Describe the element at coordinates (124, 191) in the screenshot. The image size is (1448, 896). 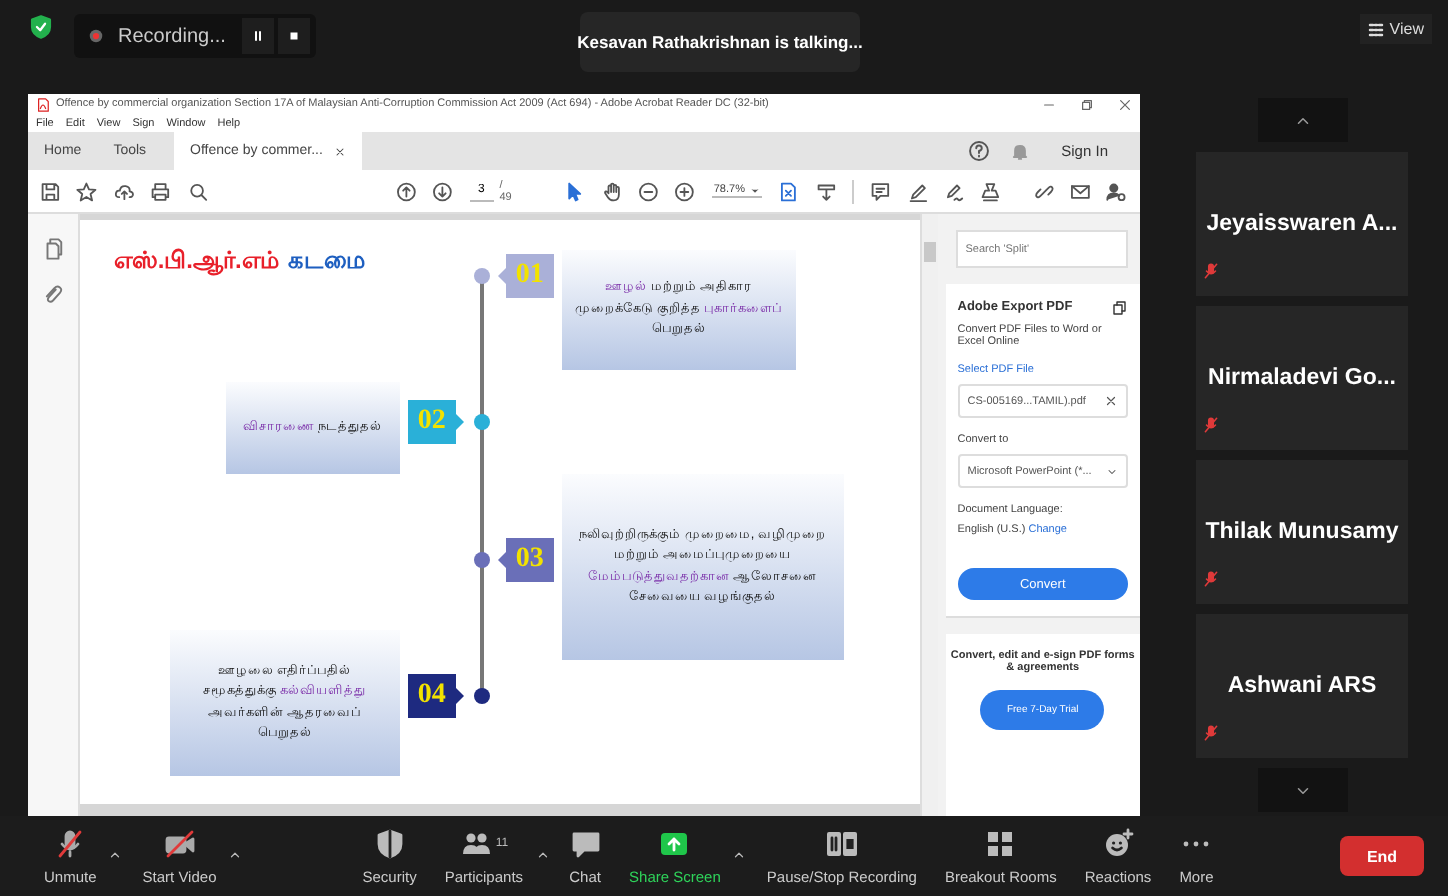
I see `cloud-upload-icon` at that location.